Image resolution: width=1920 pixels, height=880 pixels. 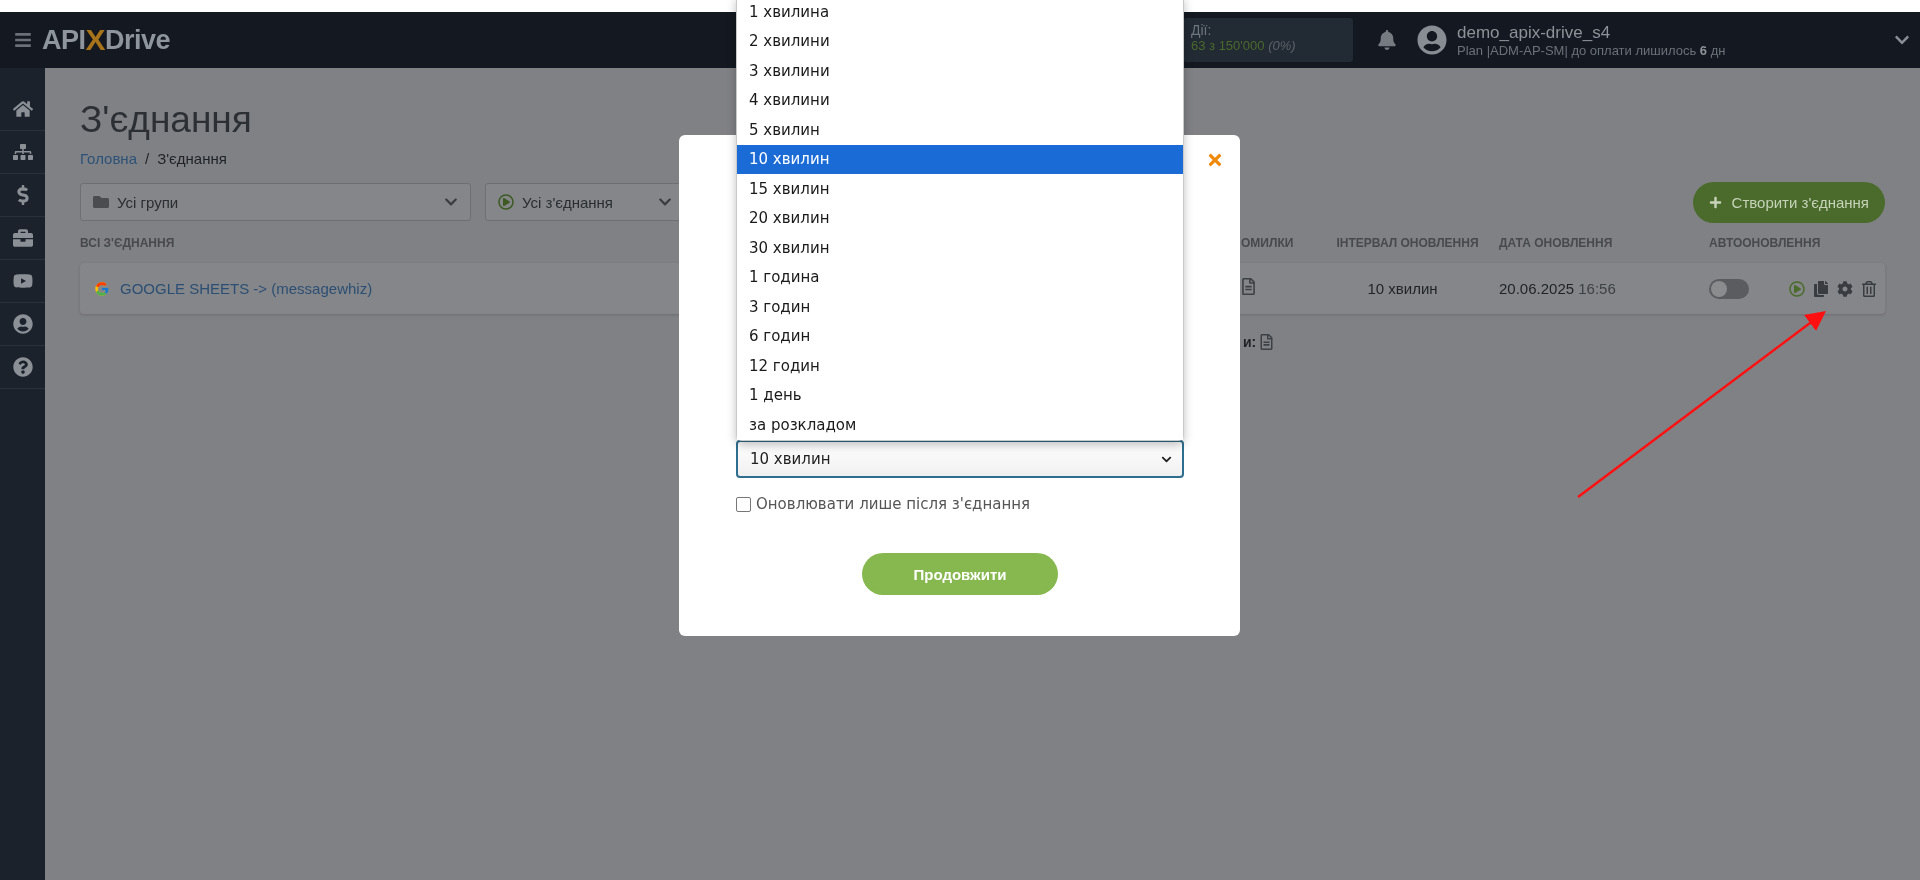 I want to click on table-cell-text: 20.06.2025 16:56, so click(x=1557, y=288).